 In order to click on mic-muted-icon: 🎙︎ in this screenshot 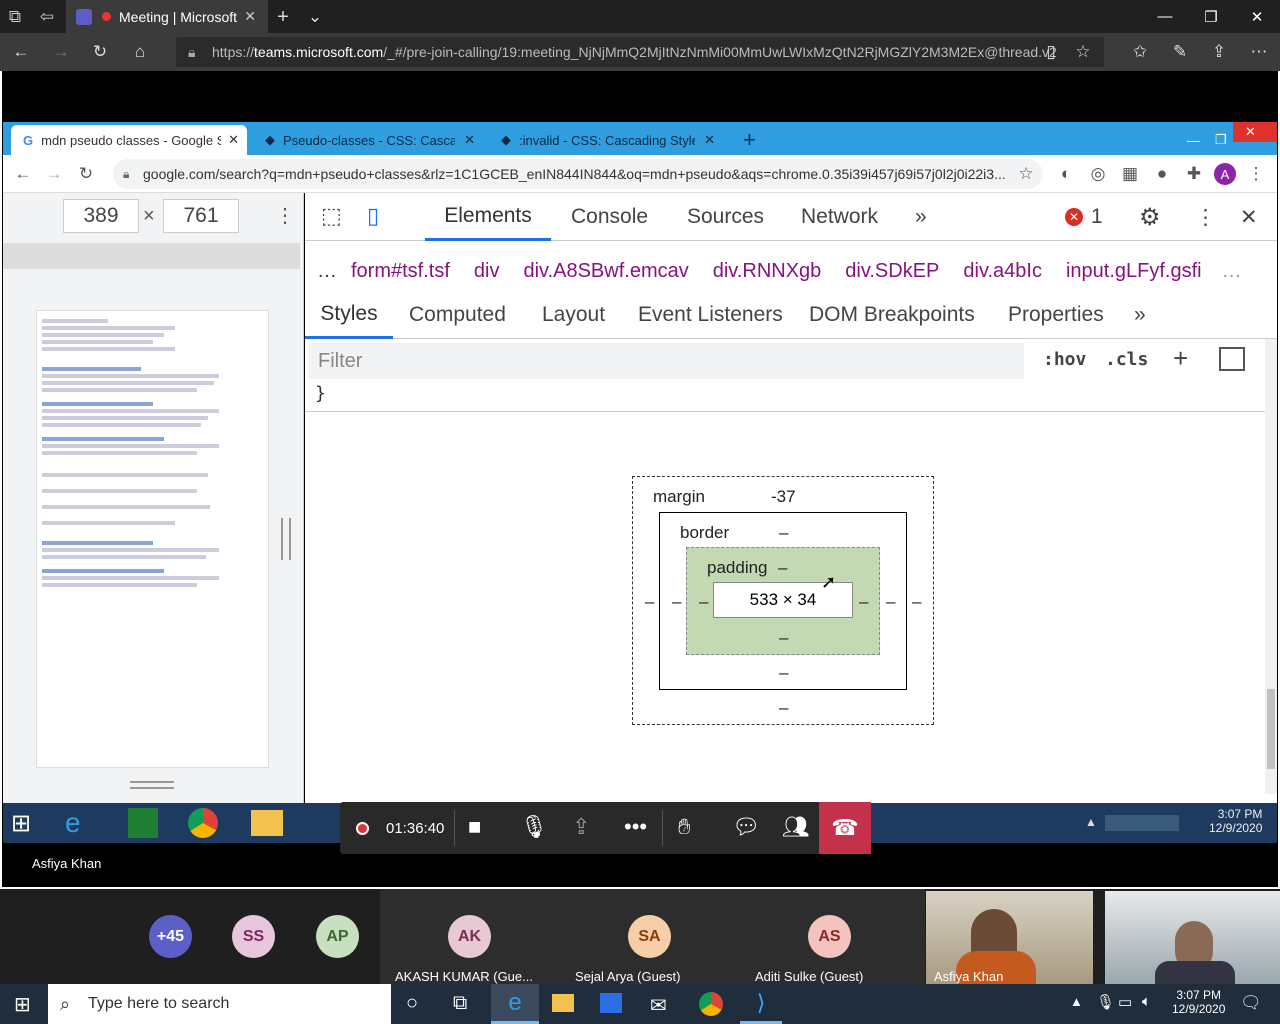, I will do `click(534, 827)`.